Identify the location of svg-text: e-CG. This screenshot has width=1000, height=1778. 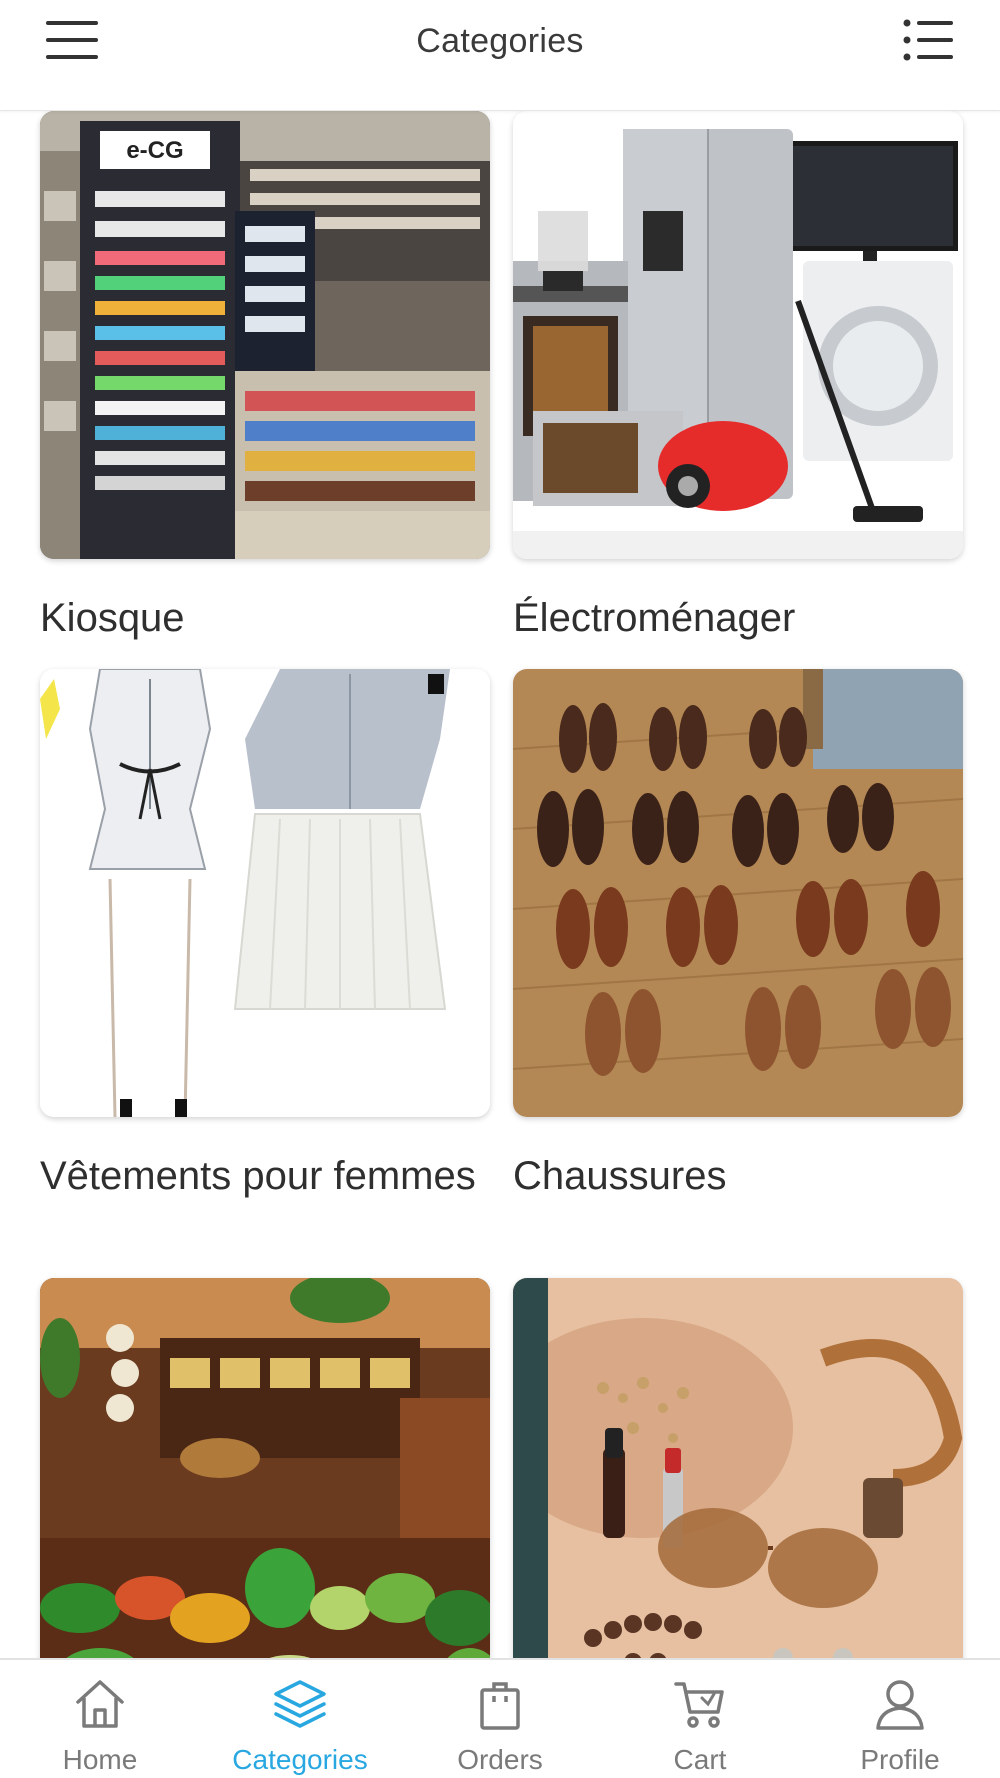
(154, 150).